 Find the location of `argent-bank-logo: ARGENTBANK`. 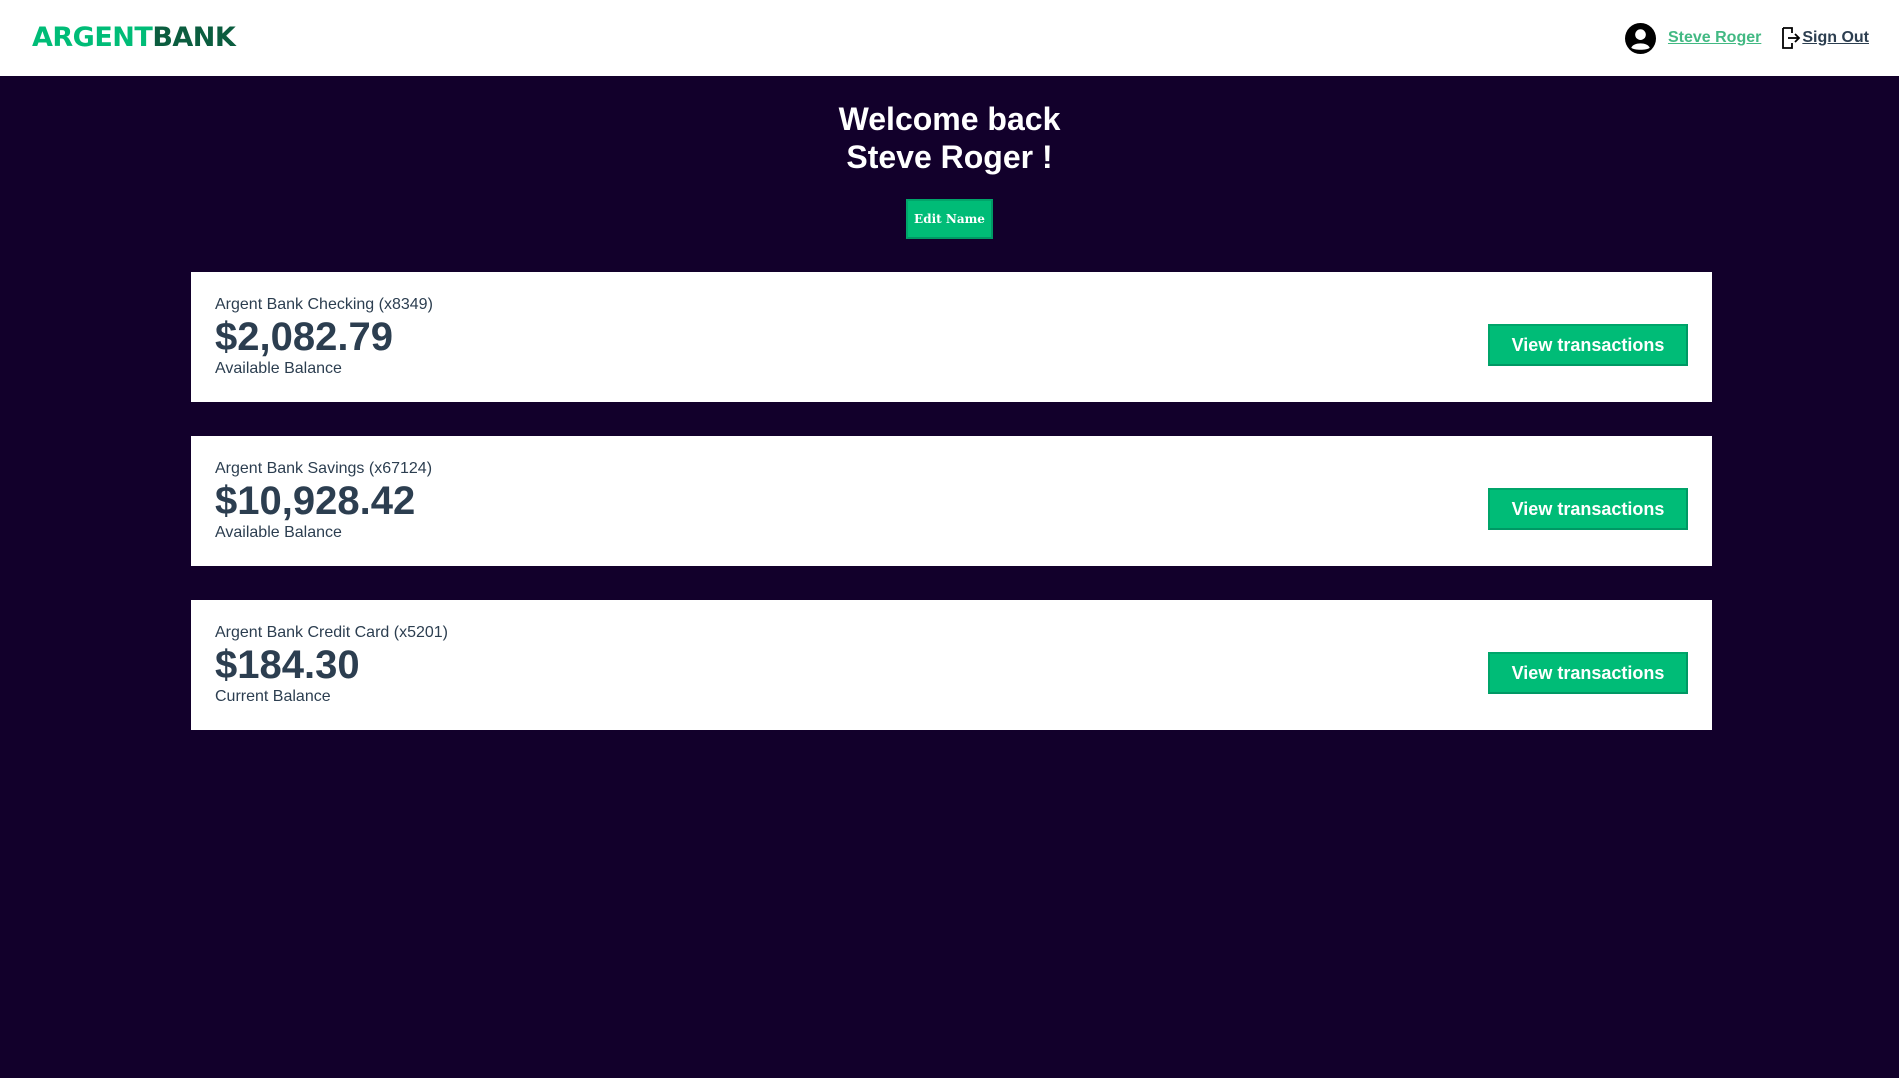

argent-bank-logo: ARGENTBANK is located at coordinates (134, 38).